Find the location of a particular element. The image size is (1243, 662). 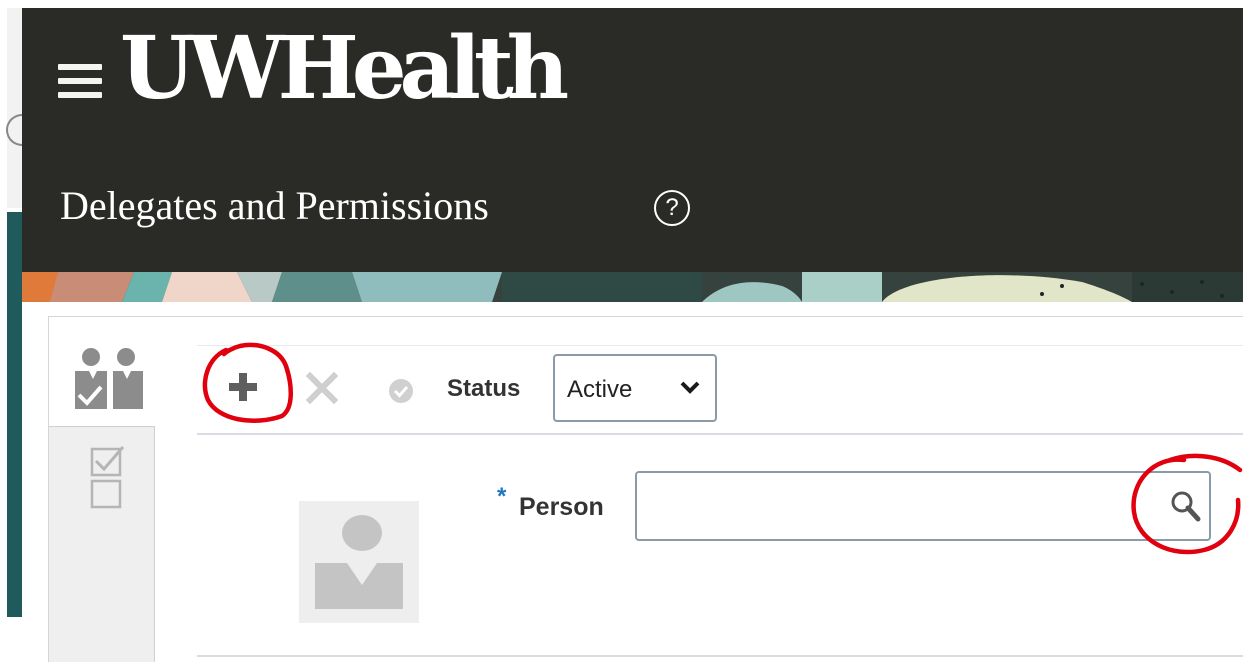

person-silhouette-icon is located at coordinates (359, 562).